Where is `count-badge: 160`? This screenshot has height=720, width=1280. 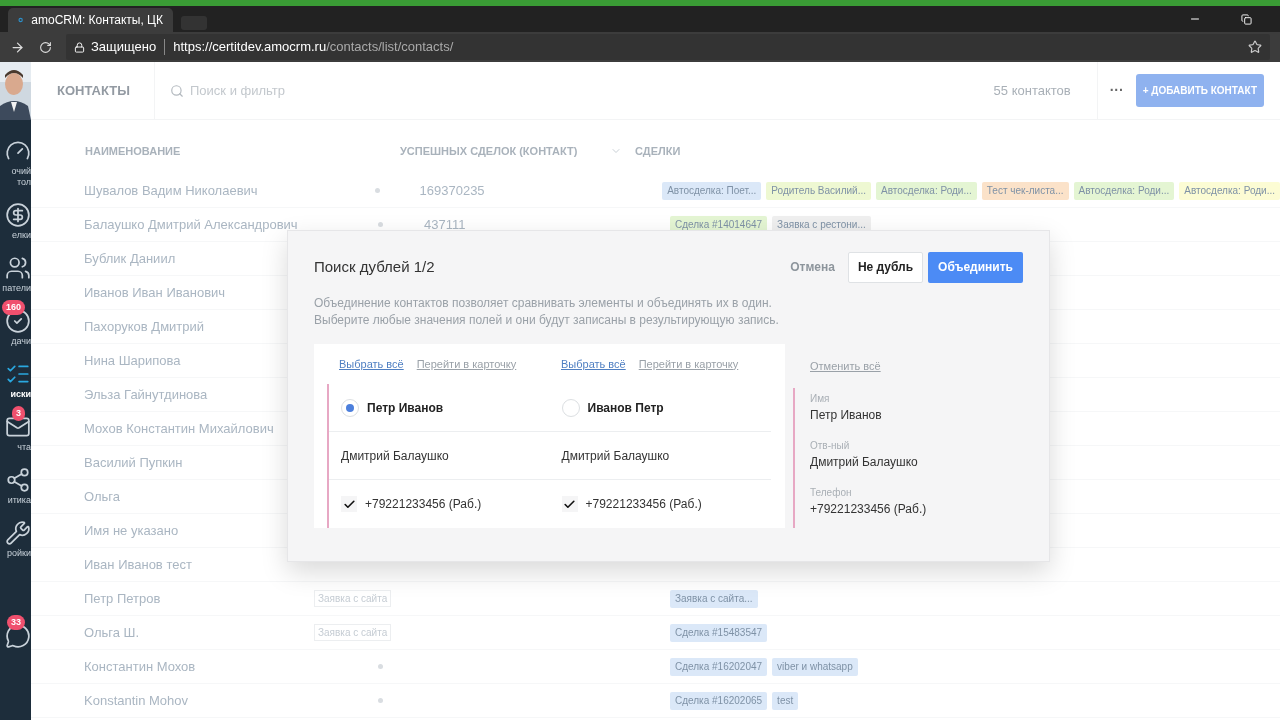
count-badge: 160 is located at coordinates (13, 307).